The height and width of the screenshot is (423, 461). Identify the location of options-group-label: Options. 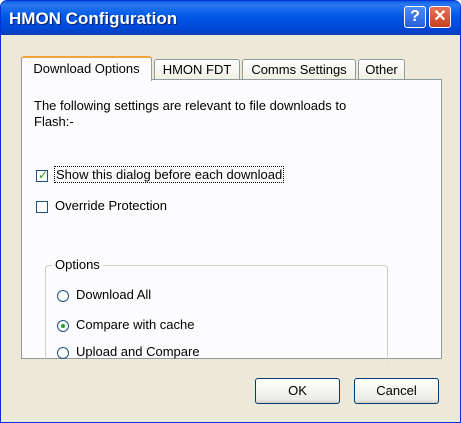
(77, 264).